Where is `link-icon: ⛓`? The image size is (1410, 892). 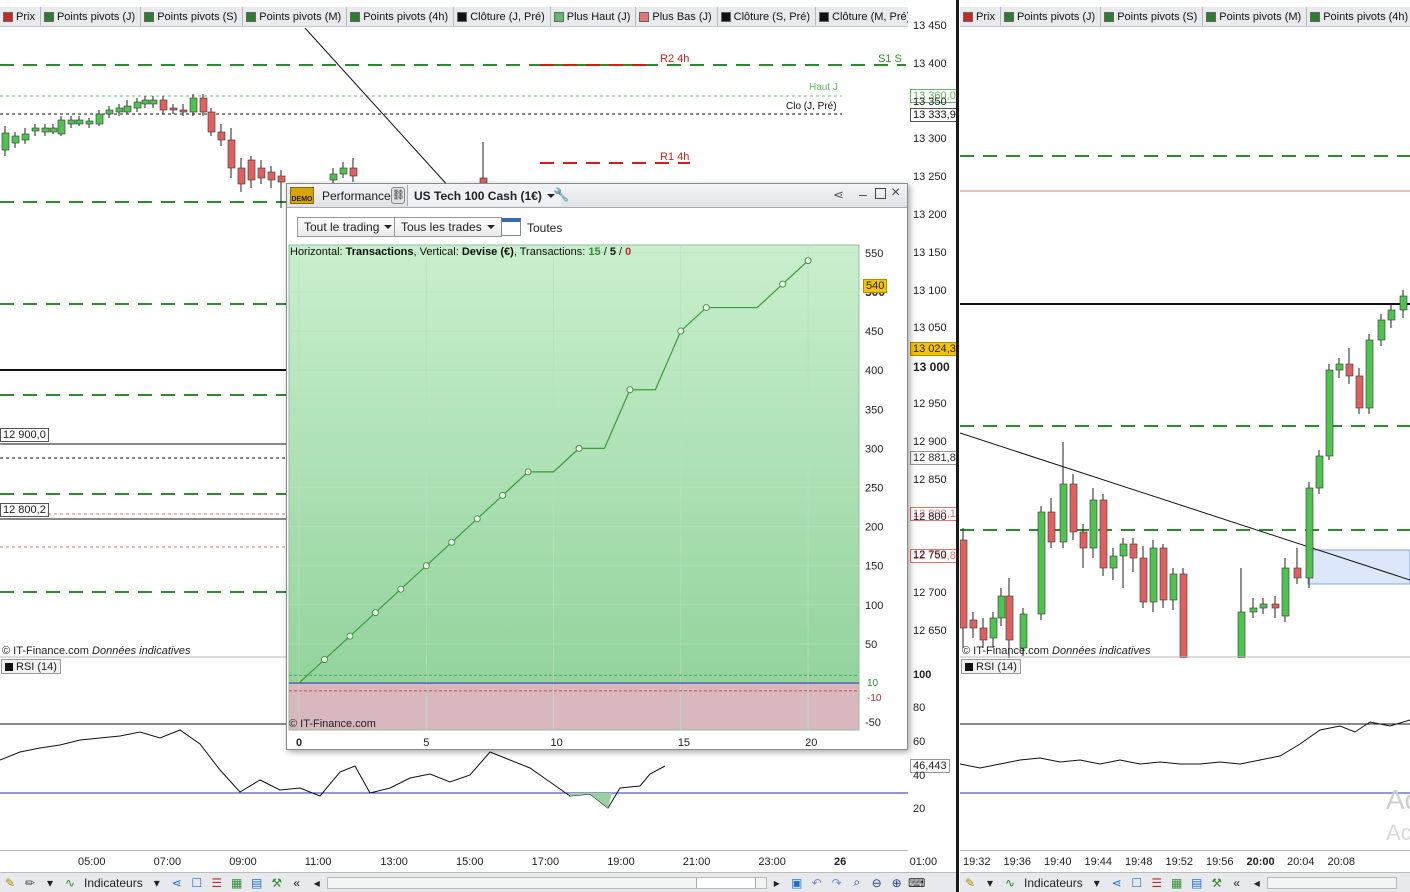
link-icon: ⛓ is located at coordinates (398, 195).